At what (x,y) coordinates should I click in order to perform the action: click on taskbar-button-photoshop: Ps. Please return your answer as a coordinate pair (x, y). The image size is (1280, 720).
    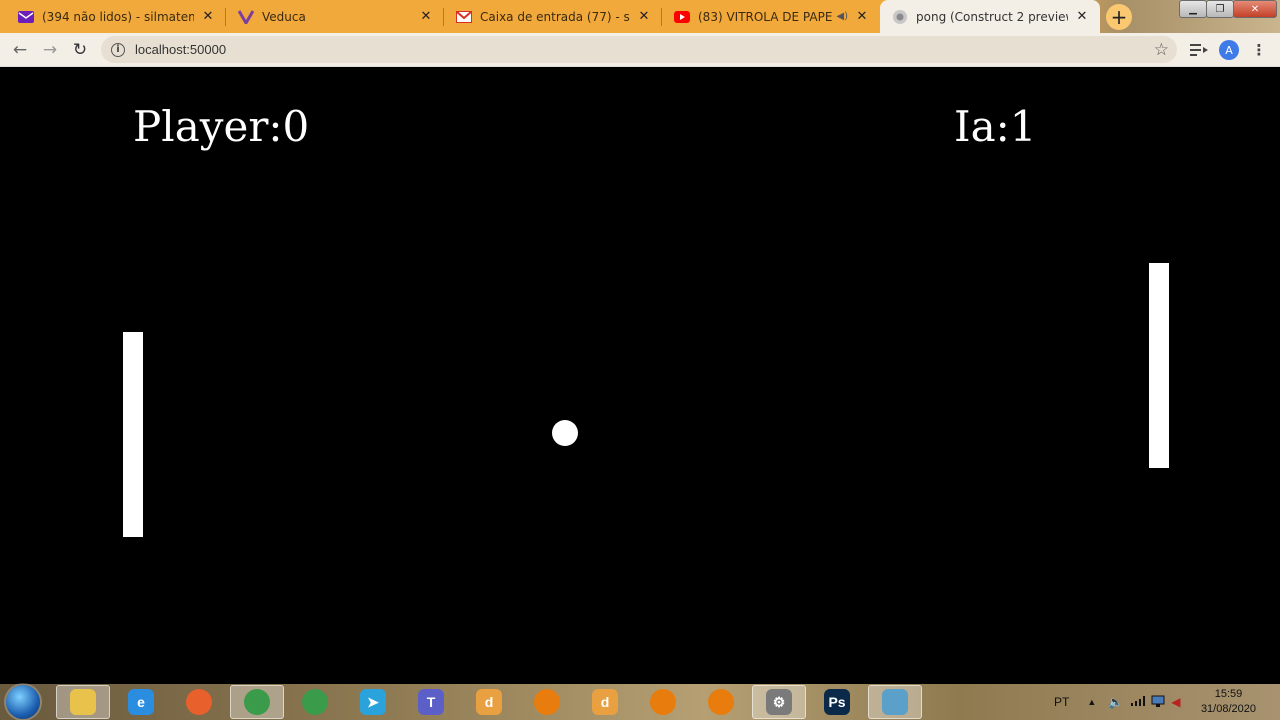
    Looking at the image, I should click on (837, 702).